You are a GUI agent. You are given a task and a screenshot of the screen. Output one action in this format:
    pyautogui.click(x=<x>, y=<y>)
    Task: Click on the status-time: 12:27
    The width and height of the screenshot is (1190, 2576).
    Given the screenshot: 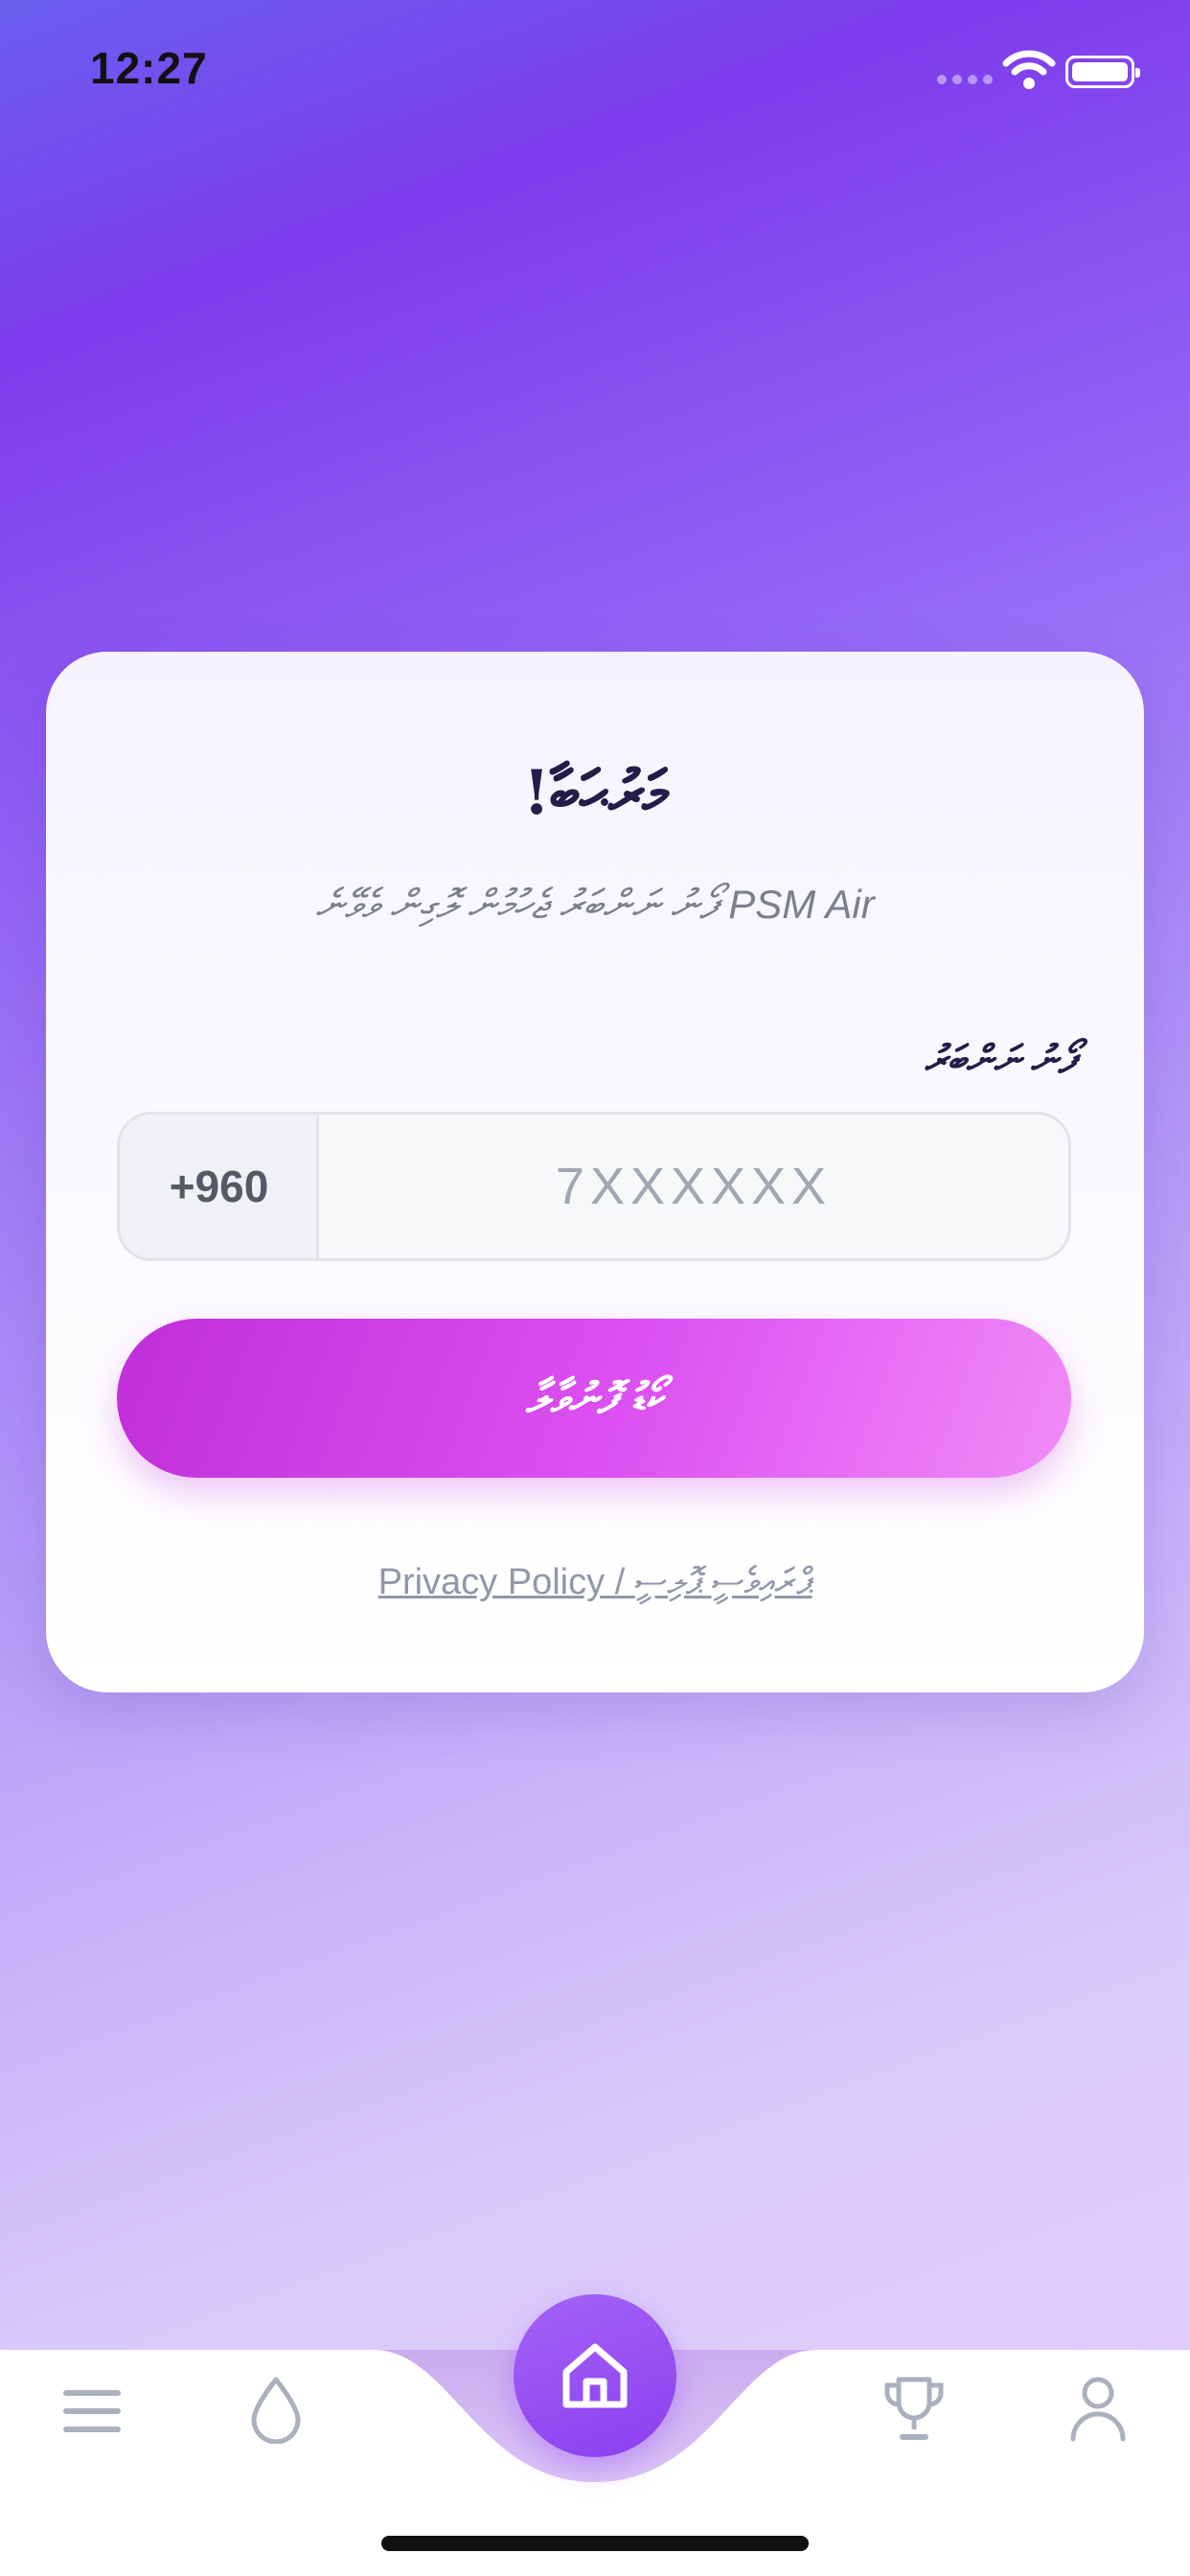 What is the action you would take?
    pyautogui.click(x=149, y=68)
    